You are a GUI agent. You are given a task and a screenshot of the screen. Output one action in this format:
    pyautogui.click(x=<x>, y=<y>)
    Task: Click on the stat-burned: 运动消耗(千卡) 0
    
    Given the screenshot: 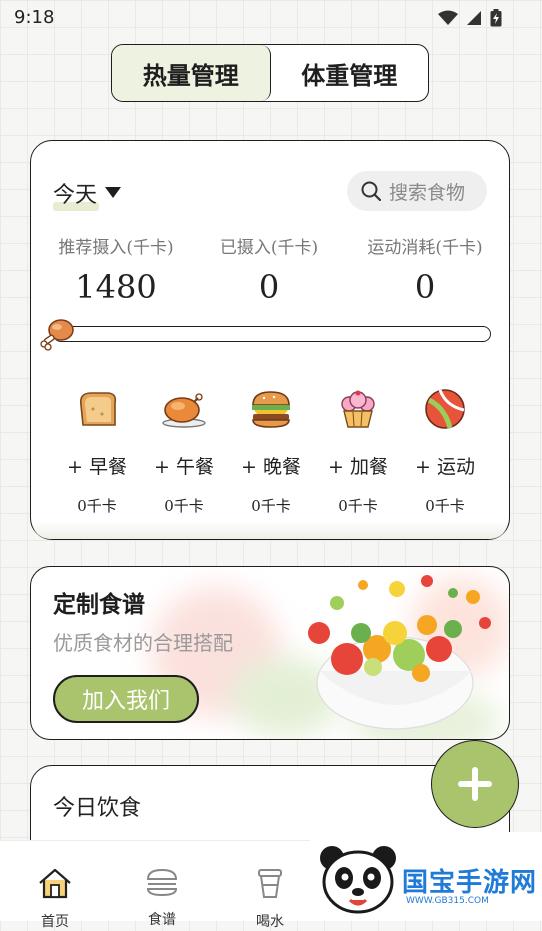 What is the action you would take?
    pyautogui.click(x=425, y=269)
    